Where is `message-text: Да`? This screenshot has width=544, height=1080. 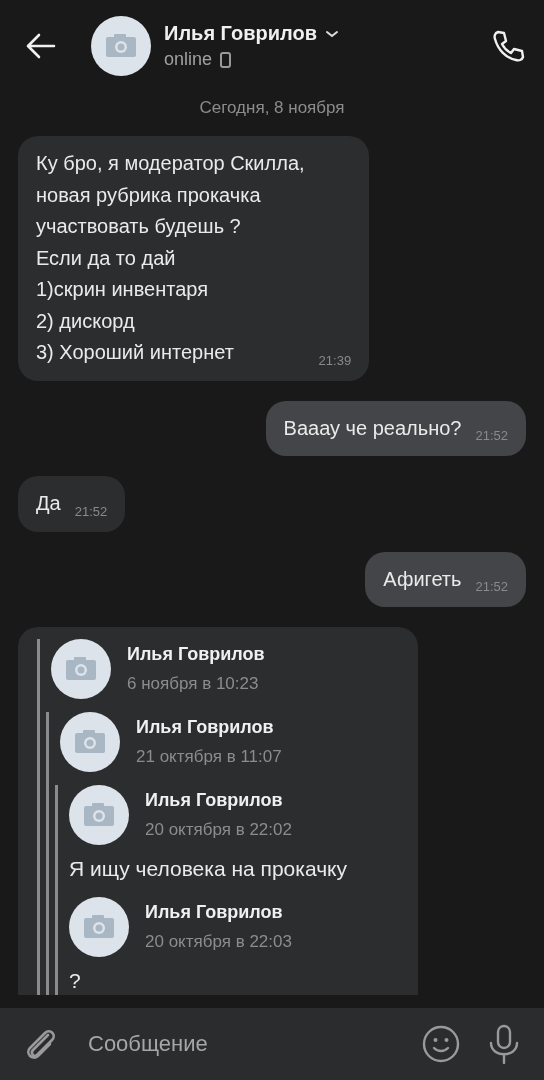
message-text: Да is located at coordinates (48, 503).